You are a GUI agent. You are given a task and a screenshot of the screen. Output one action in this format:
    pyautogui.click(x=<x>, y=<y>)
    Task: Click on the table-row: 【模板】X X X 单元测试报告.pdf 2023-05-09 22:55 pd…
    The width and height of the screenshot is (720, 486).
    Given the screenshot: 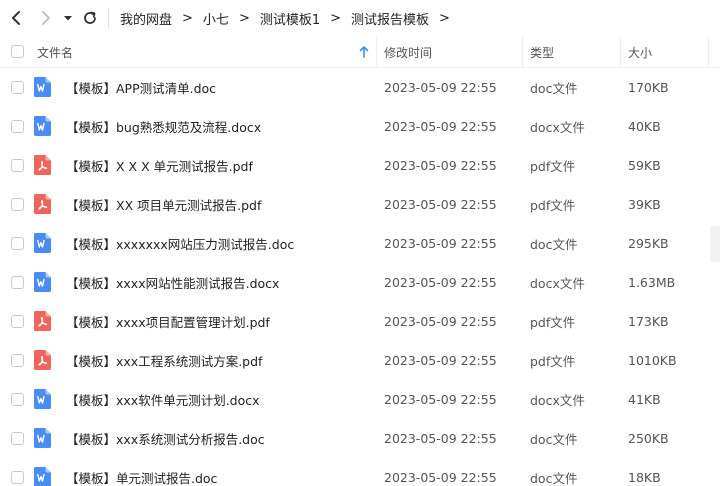 What is the action you would take?
    pyautogui.click(x=360, y=165)
    